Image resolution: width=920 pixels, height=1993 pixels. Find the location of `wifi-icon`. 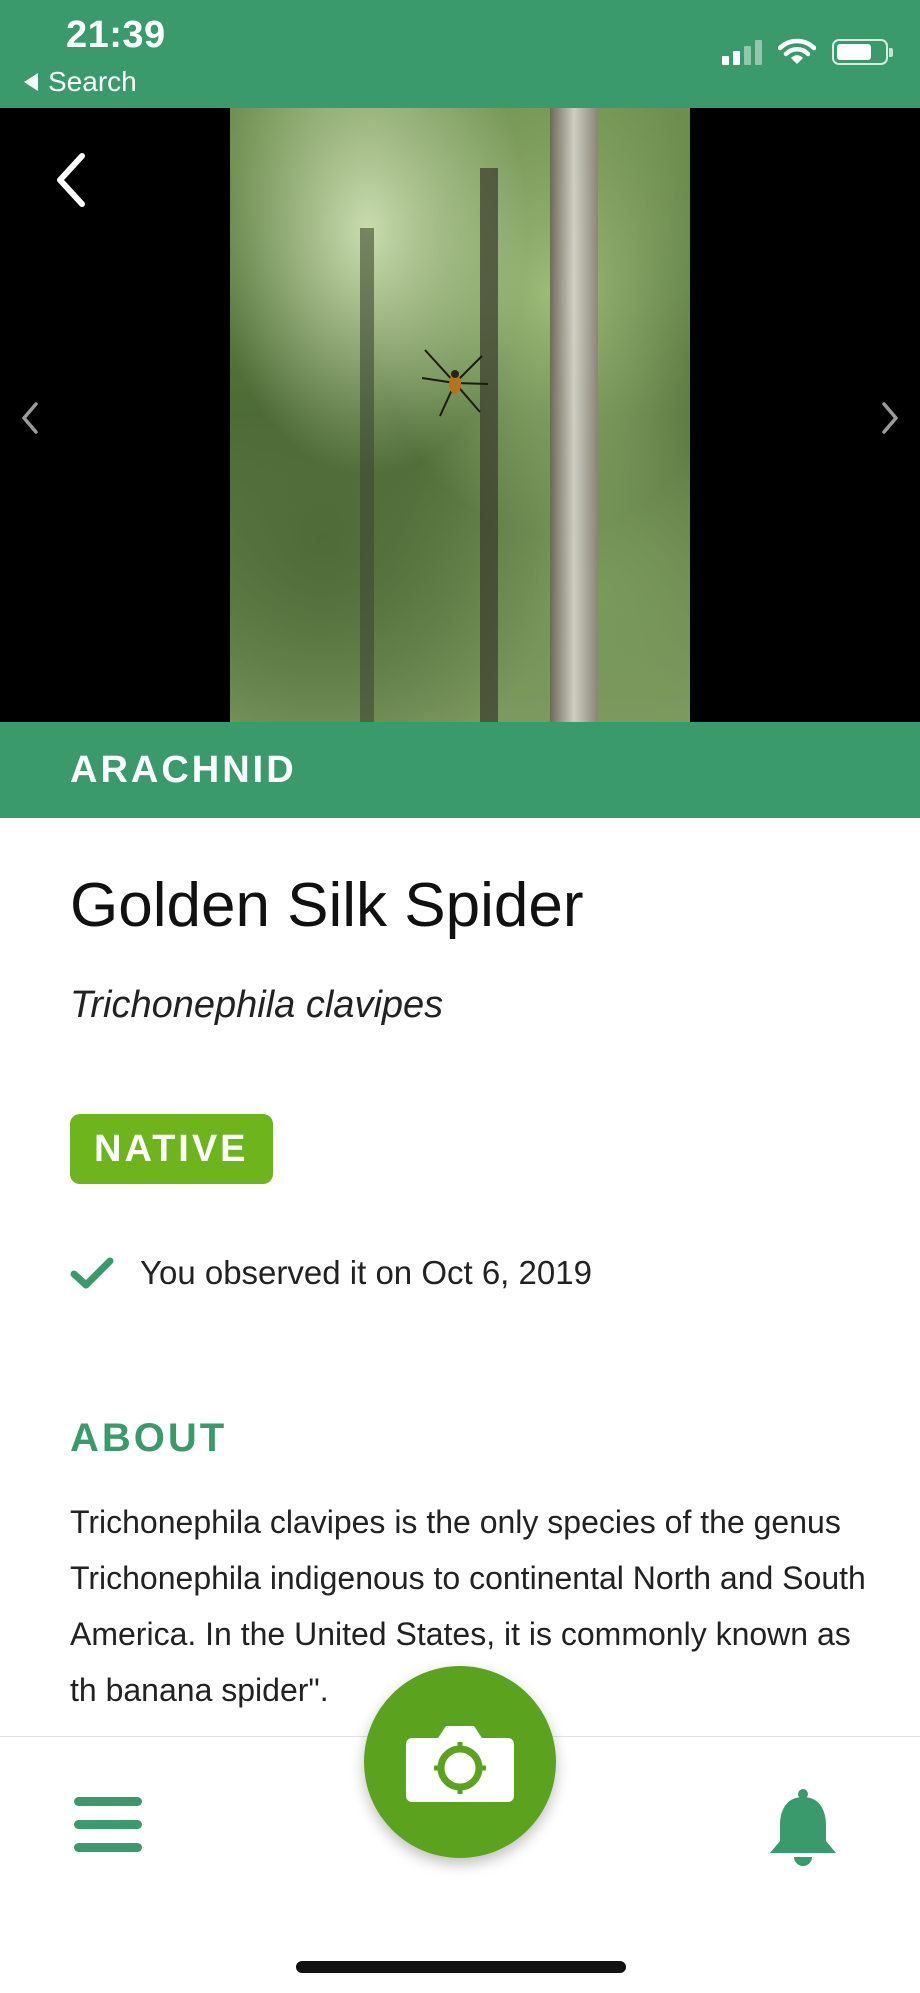

wifi-icon is located at coordinates (797, 51).